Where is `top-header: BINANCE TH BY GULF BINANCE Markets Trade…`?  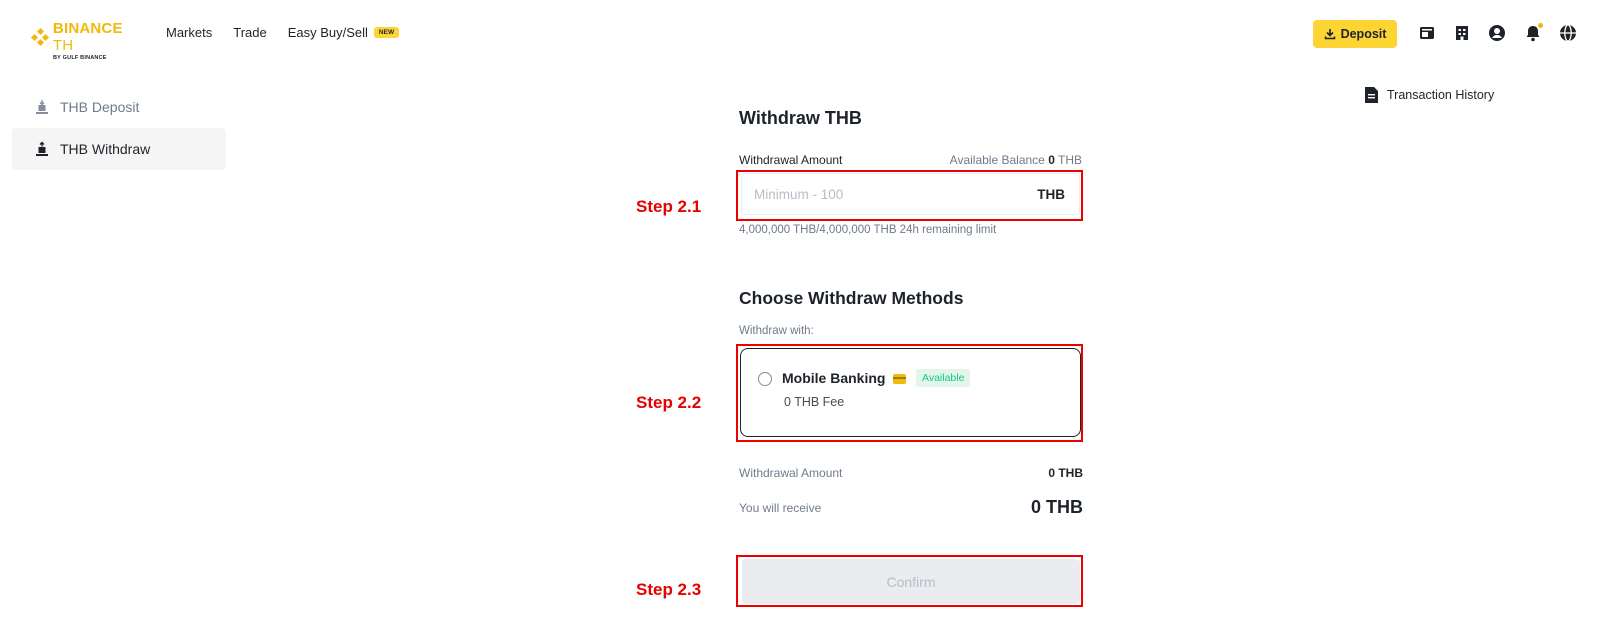
top-header: BINANCE TH BY GULF BINANCE Markets Trade… is located at coordinates (800, 33).